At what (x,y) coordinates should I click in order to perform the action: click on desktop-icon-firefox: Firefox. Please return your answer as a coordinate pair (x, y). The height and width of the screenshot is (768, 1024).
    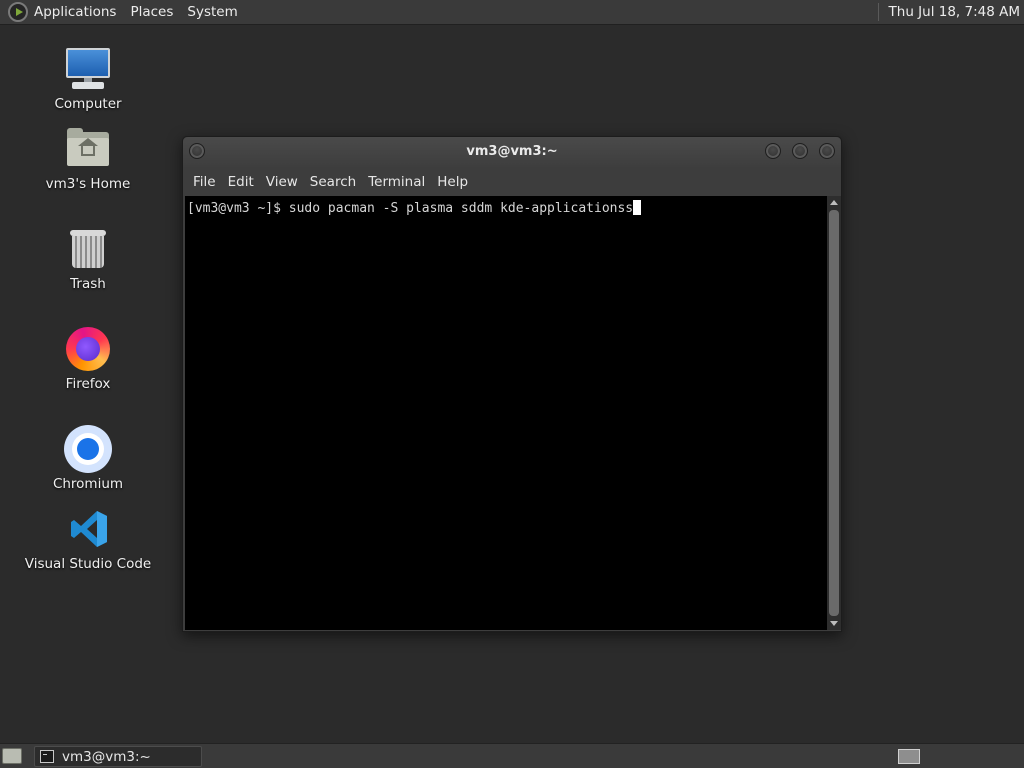
    Looking at the image, I should click on (88, 358).